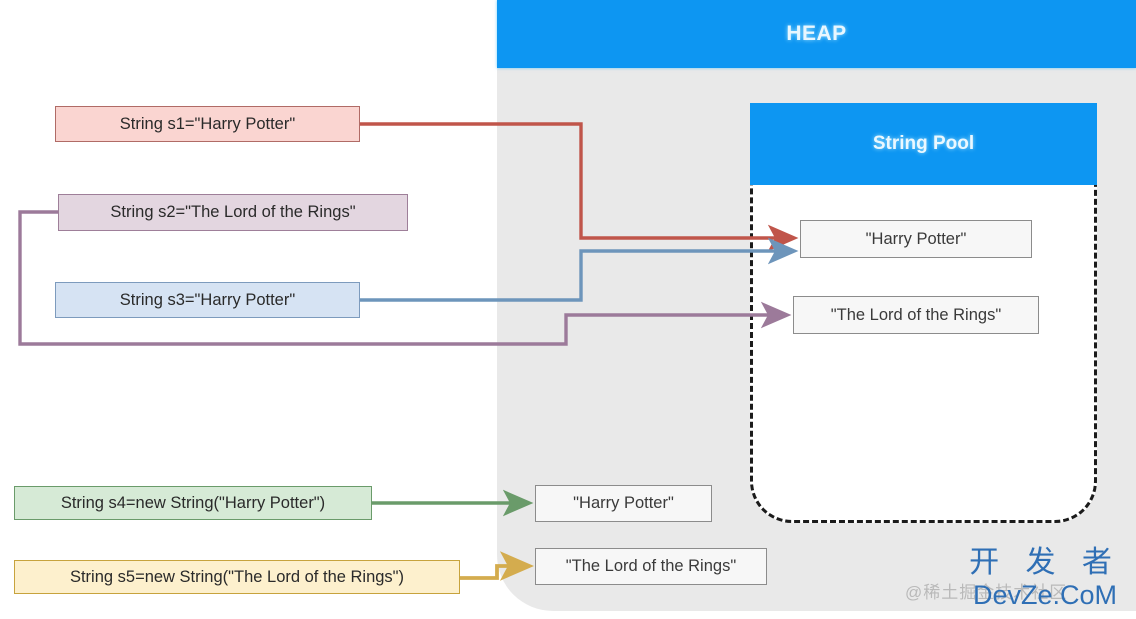 This screenshot has width=1136, height=619. I want to click on heap-object-harry-potter: "Harry Potter", so click(623, 503).